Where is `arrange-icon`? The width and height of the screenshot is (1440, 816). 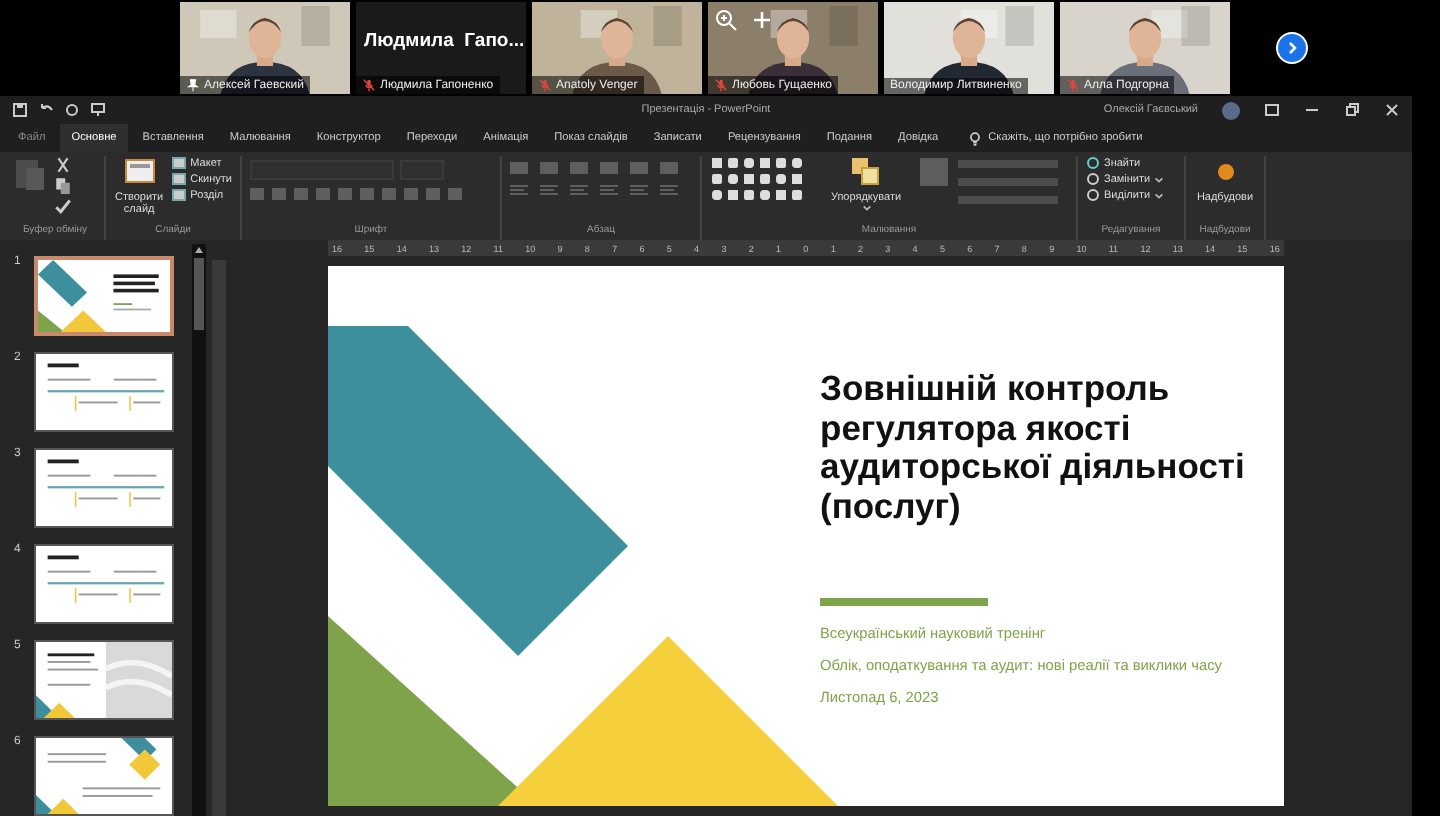 arrange-icon is located at coordinates (866, 172).